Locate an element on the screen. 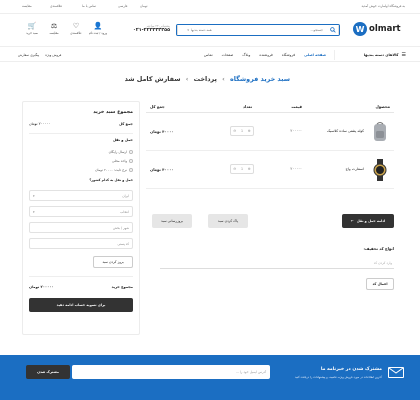 This screenshot has height=400, width=420. site-logo: olmart W is located at coordinates (379, 29).